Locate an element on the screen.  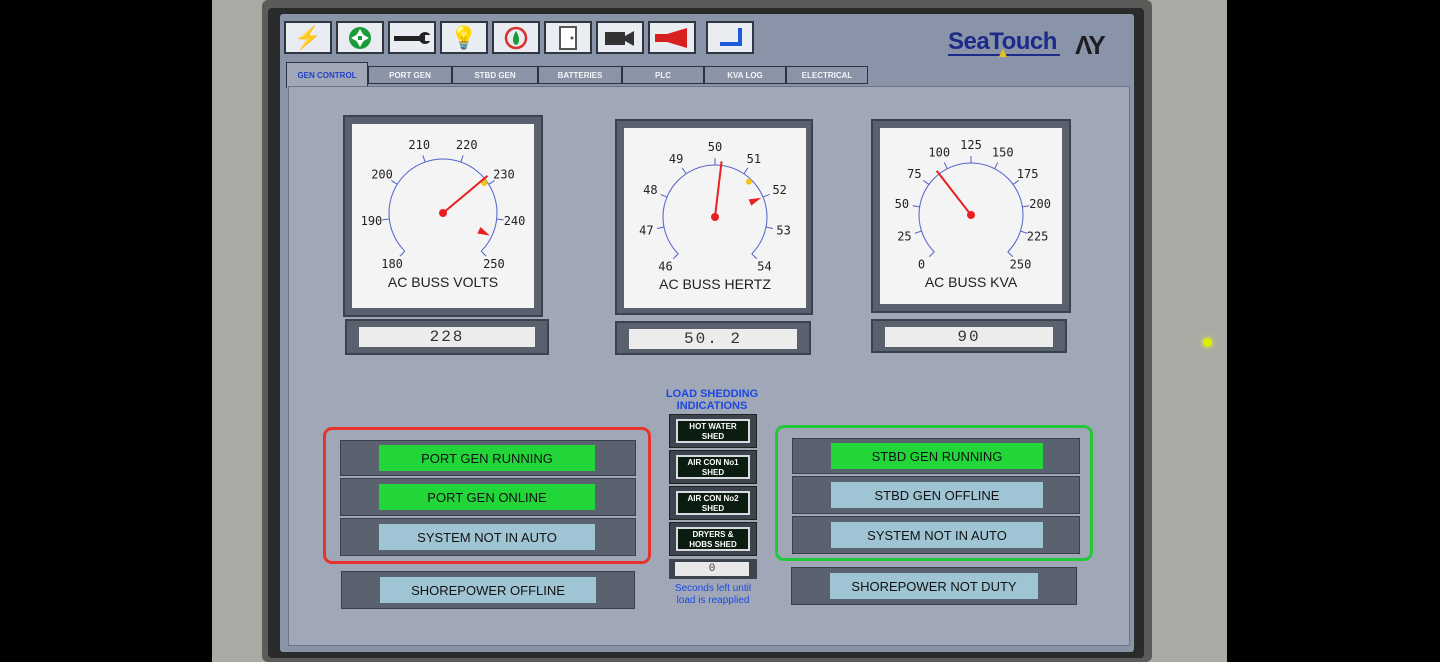
fuel-drop-icon is located at coordinates (516, 37).